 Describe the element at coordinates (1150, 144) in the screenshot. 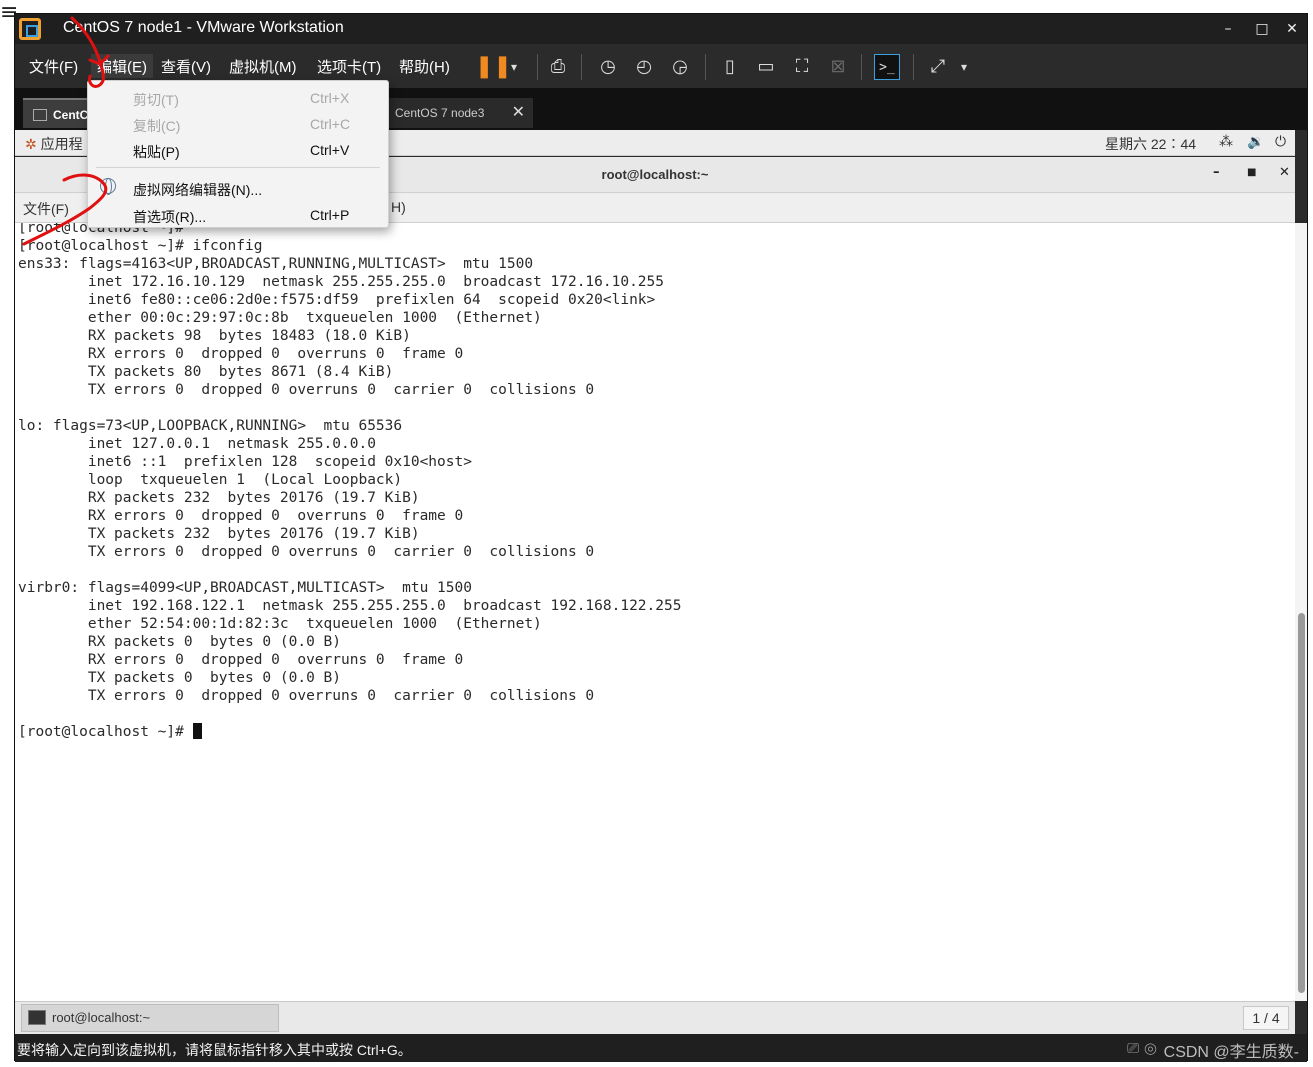

I see `clock: 星期六 22∶44` at that location.